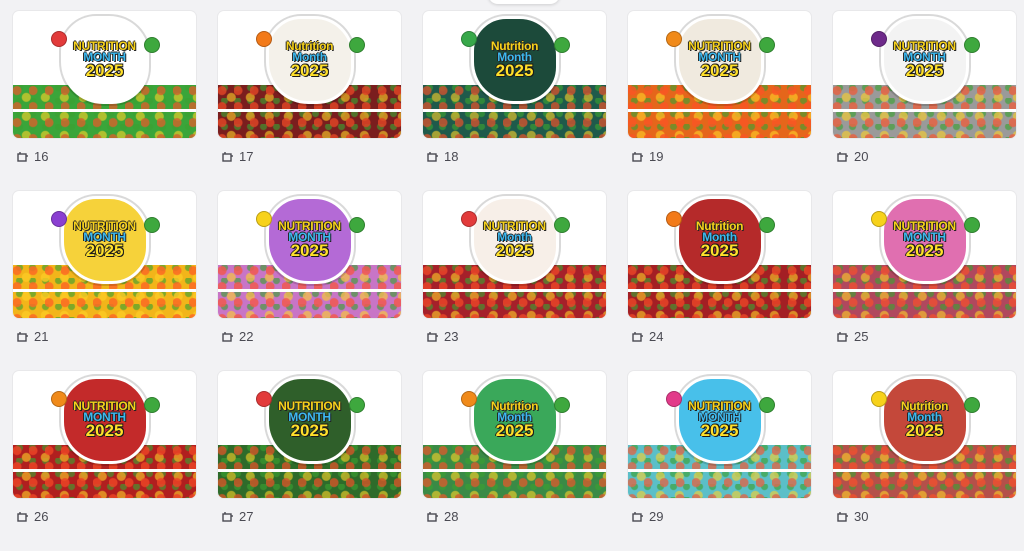  What do you see at coordinates (514, 240) in the screenshot?
I see `nutrition-month-badge: NUTRITION Month 2025` at bounding box center [514, 240].